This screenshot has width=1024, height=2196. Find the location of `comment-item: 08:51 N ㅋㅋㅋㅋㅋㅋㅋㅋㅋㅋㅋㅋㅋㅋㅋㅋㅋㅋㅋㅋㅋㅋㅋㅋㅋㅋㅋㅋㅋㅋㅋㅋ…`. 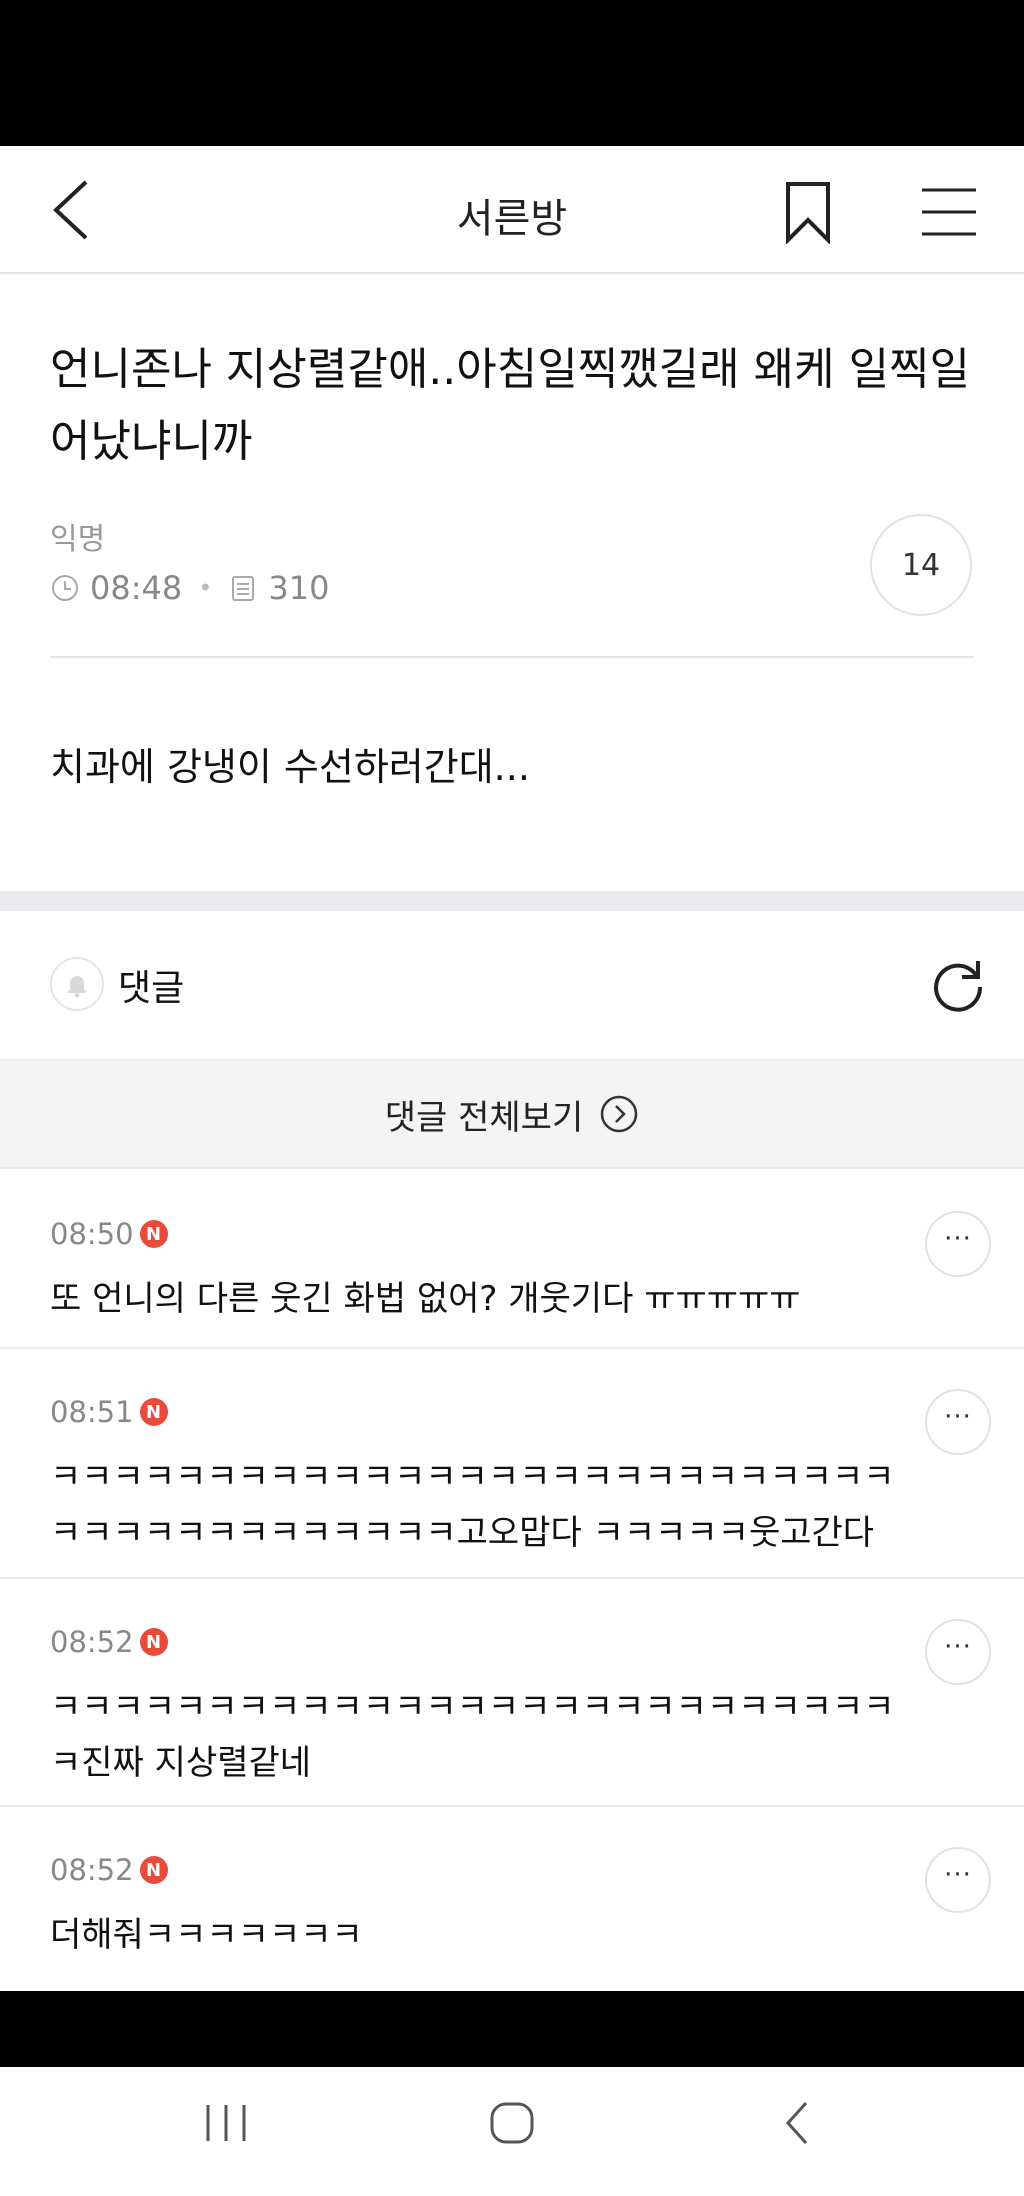

comment-item: 08:51 N ㅋㅋㅋㅋㅋㅋㅋㅋㅋㅋㅋㅋㅋㅋㅋㅋㅋㅋㅋㅋㅋㅋㅋㅋㅋㅋㅋㅋㅋㅋㅋㅋ… is located at coordinates (512, 1464).